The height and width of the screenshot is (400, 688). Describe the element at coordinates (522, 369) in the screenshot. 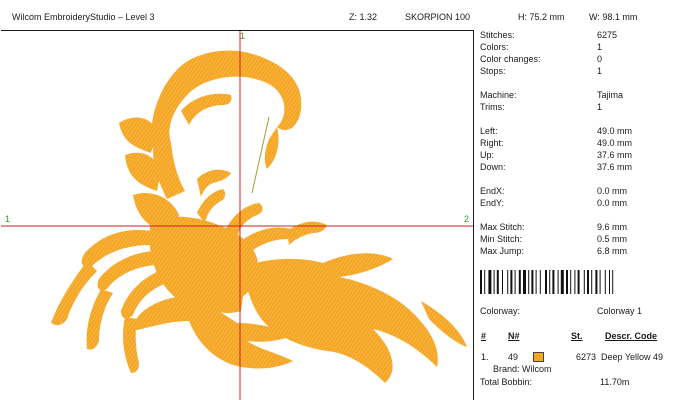

I see `thread-brand: Brand: Wilcom` at that location.